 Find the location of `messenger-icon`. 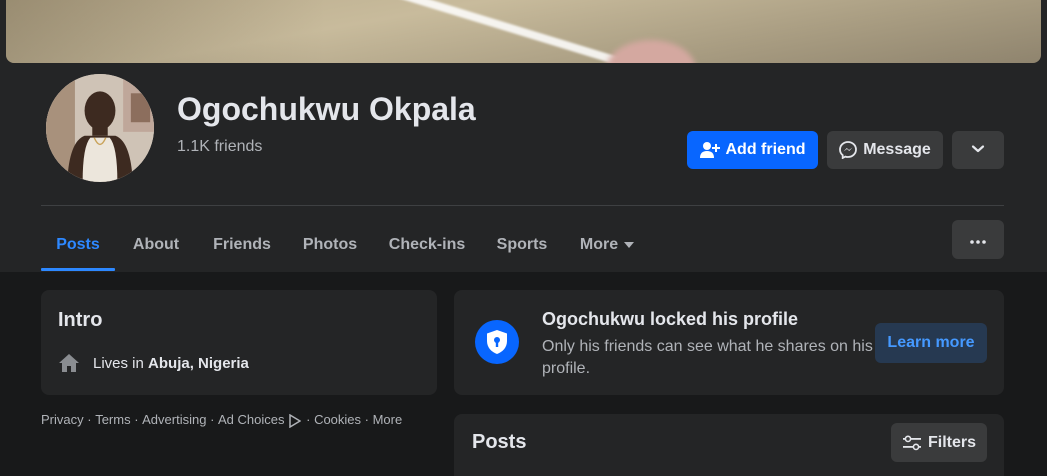

messenger-icon is located at coordinates (848, 150).